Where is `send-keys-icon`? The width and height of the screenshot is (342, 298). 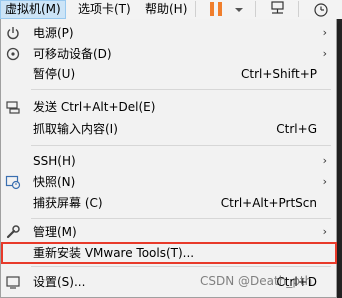
send-keys-icon is located at coordinates (13, 107).